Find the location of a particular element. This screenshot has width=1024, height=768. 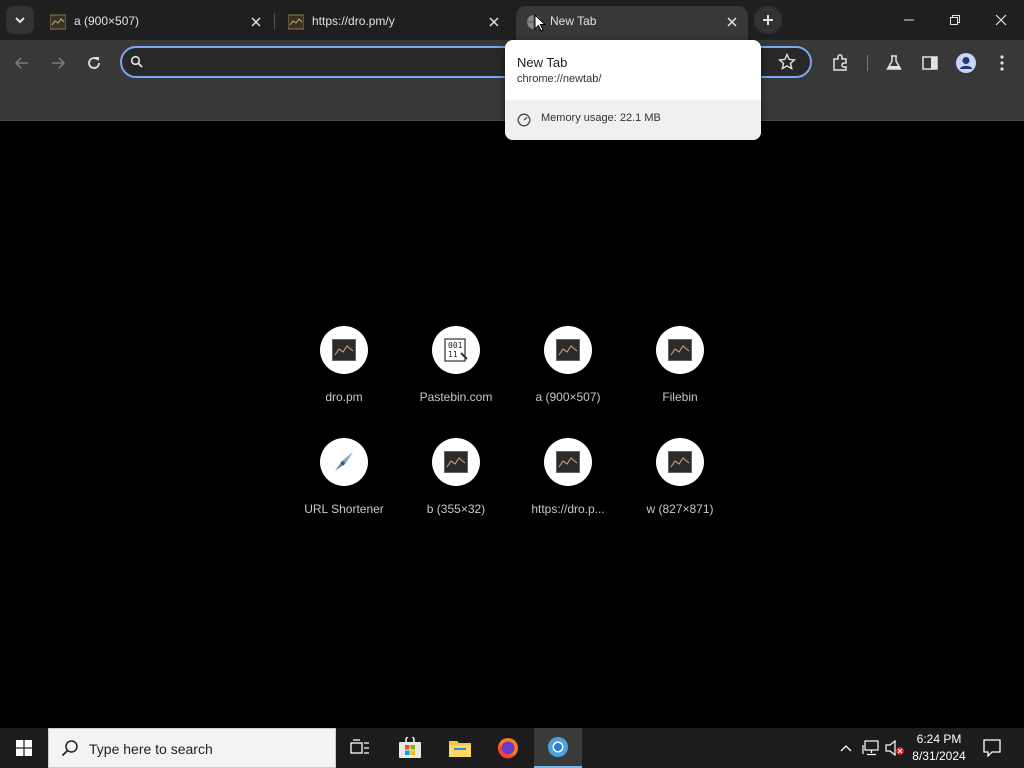

firefox-icon is located at coordinates (508, 748).